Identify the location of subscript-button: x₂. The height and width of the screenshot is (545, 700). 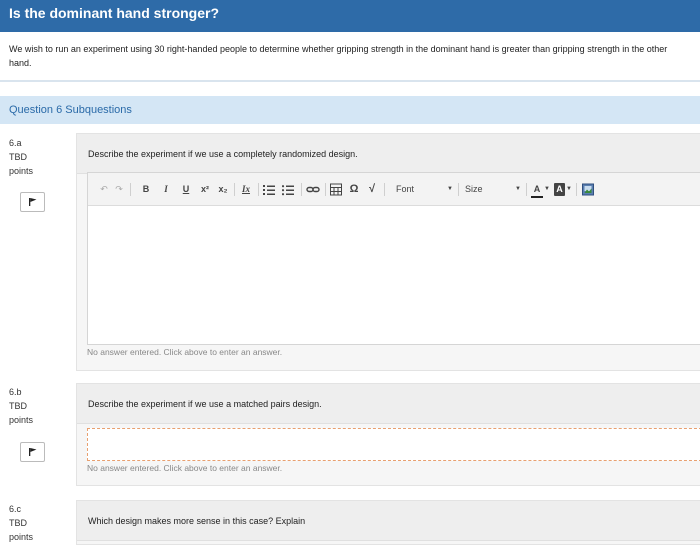
(223, 189).